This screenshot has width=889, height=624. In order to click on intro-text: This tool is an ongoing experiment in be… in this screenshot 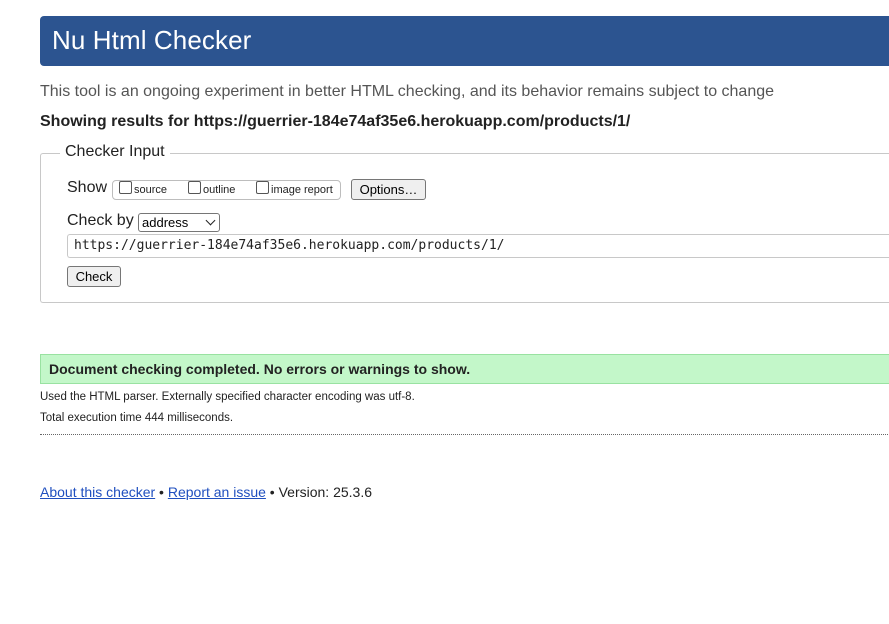, I will do `click(407, 91)`.